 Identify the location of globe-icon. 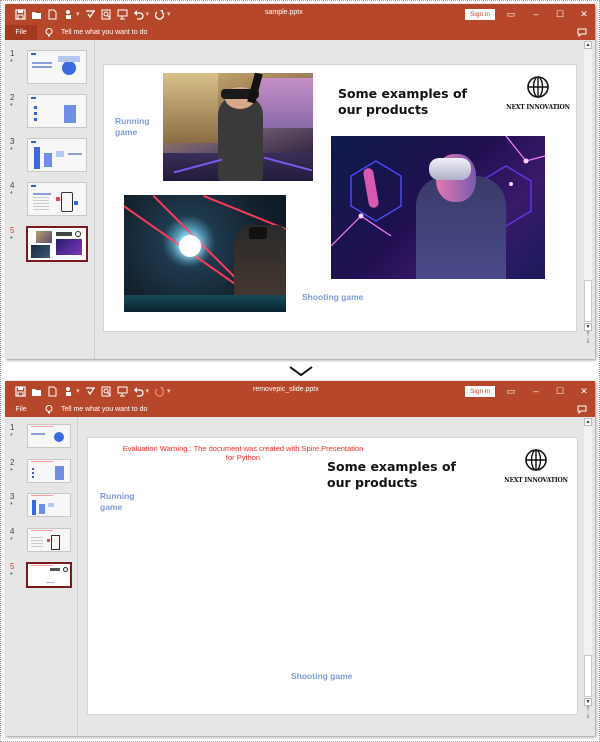
(538, 87).